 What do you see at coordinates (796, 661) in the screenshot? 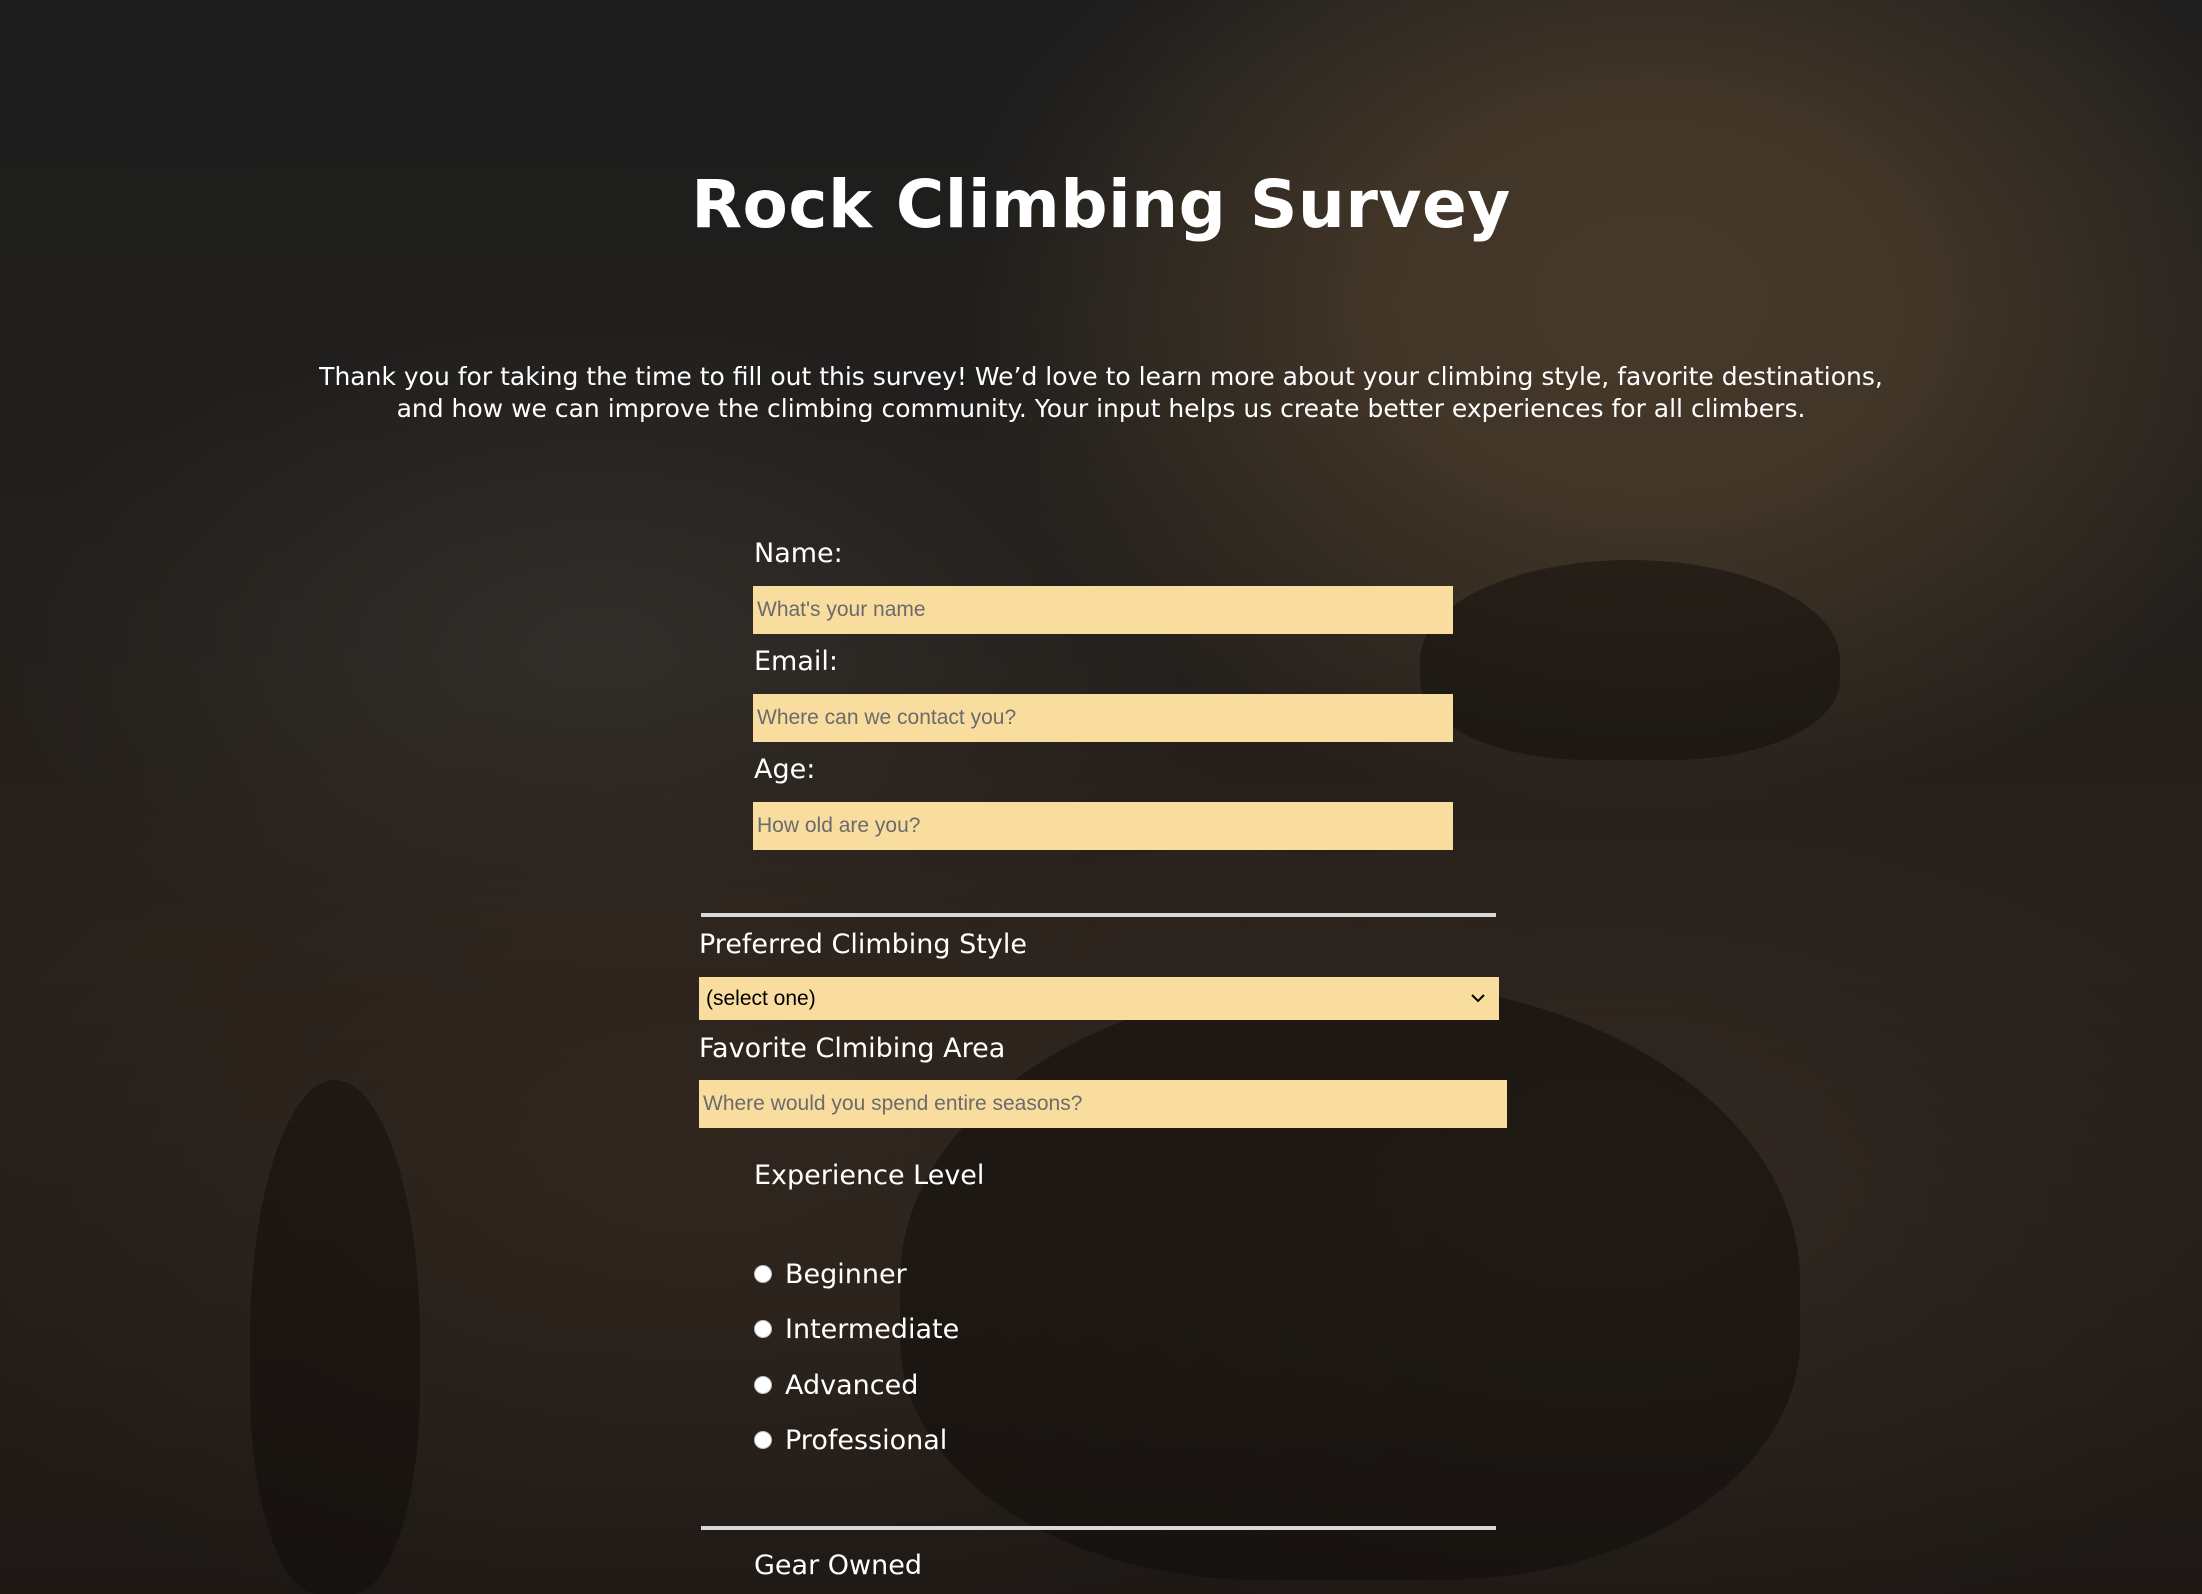
I see `email-label: Email:` at bounding box center [796, 661].